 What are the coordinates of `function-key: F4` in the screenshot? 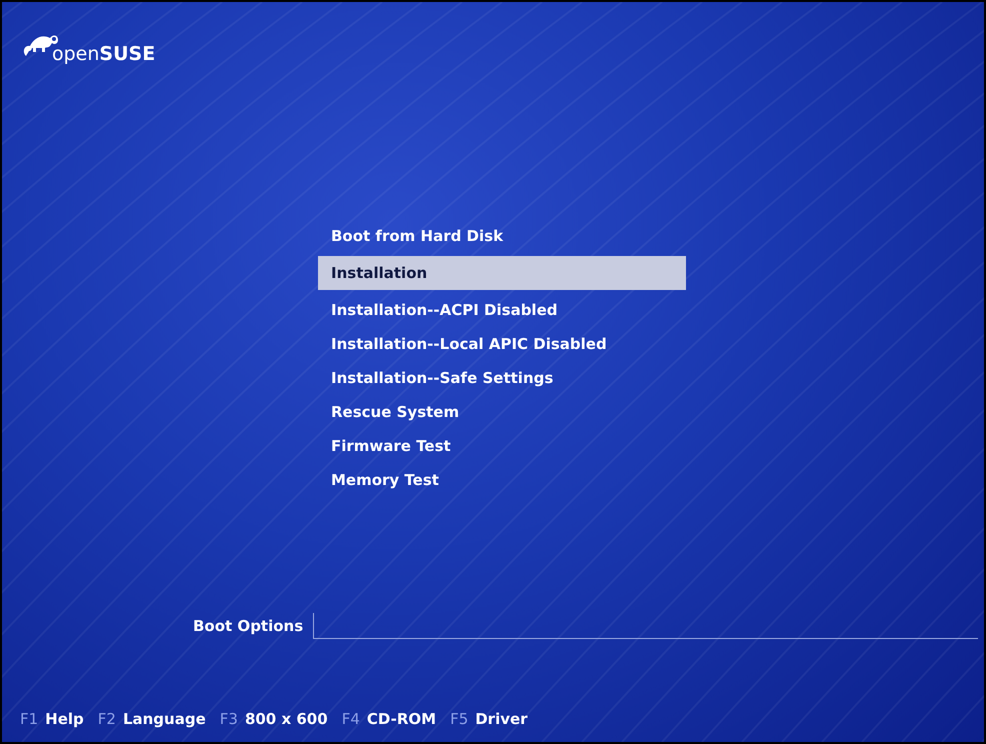 It's located at (351, 719).